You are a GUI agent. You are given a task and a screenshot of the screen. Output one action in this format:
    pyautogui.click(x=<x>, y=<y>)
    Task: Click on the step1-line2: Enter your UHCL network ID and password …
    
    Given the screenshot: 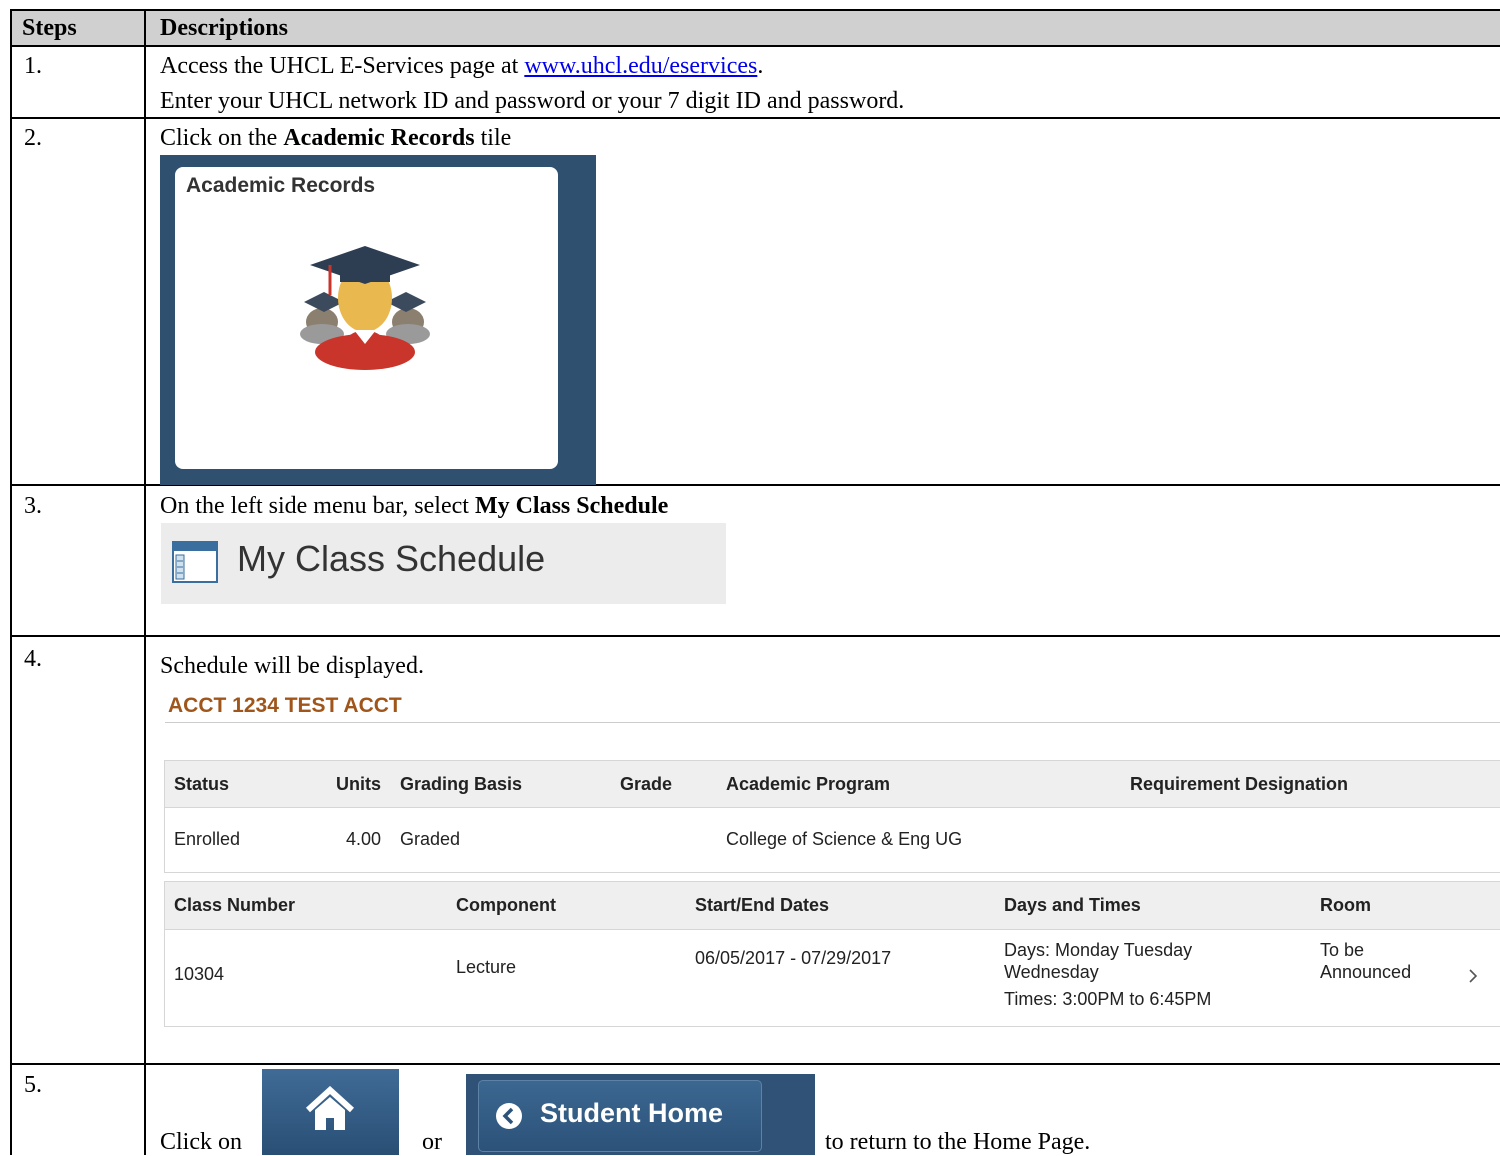 What is the action you would take?
    pyautogui.click(x=532, y=101)
    